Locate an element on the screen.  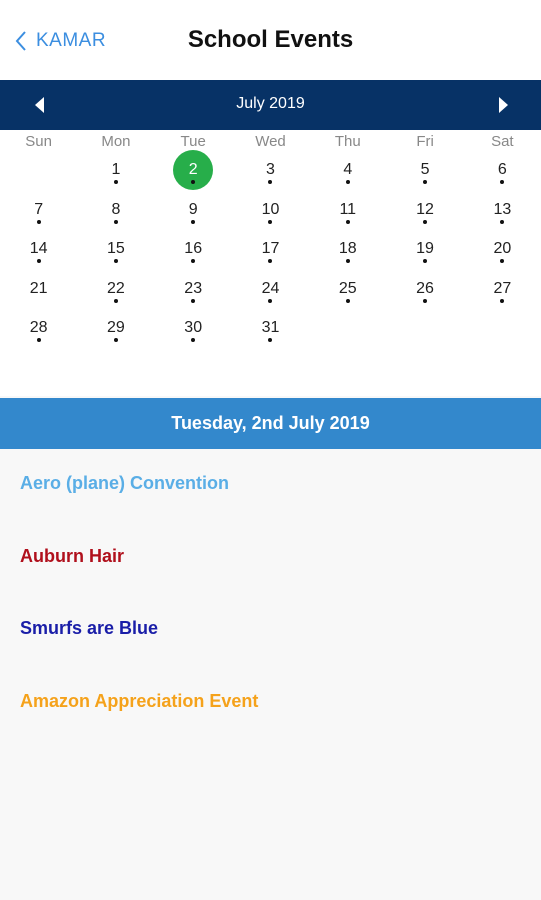
page-title: School Events is located at coordinates (270, 39).